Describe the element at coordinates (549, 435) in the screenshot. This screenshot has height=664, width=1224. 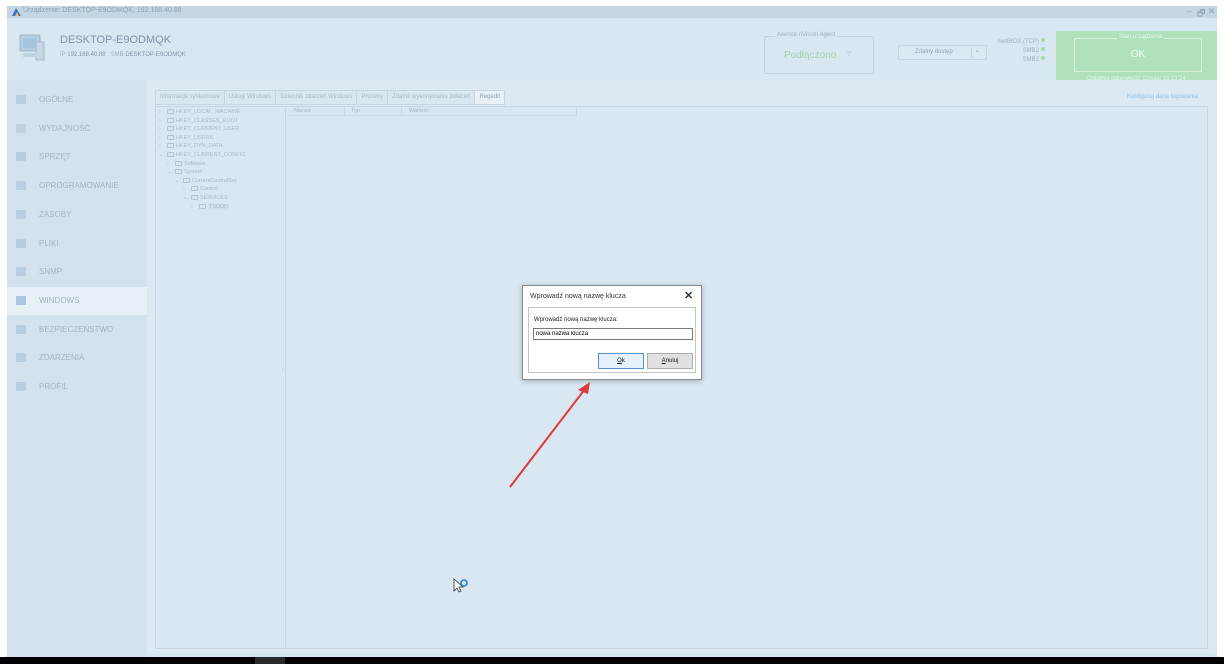
I see `annotation-arrow` at that location.